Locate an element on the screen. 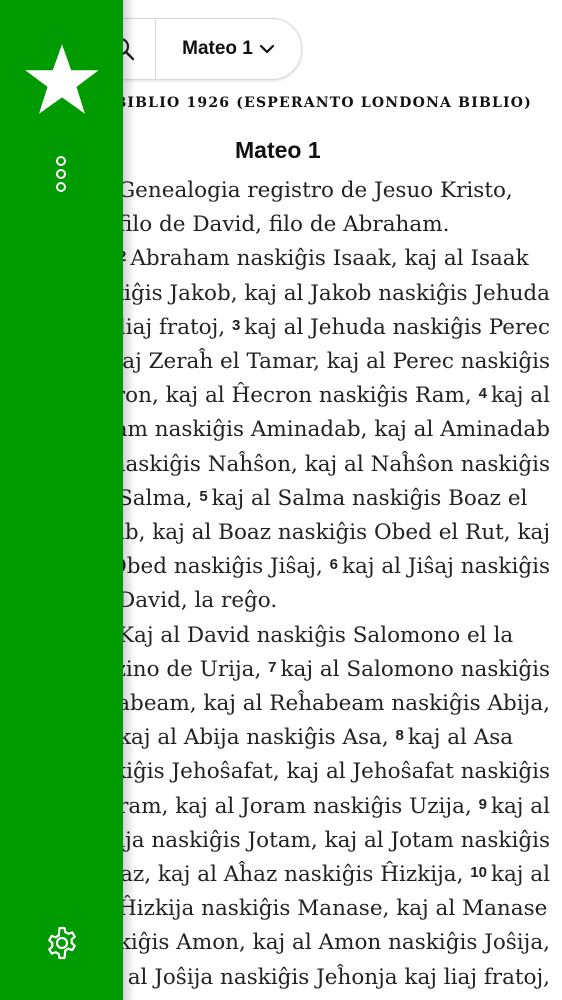 The image size is (562, 1000). verse-line: kaj al Abija naskiĝis Asa, 8 kaj al Asa is located at coordinates (315, 737).